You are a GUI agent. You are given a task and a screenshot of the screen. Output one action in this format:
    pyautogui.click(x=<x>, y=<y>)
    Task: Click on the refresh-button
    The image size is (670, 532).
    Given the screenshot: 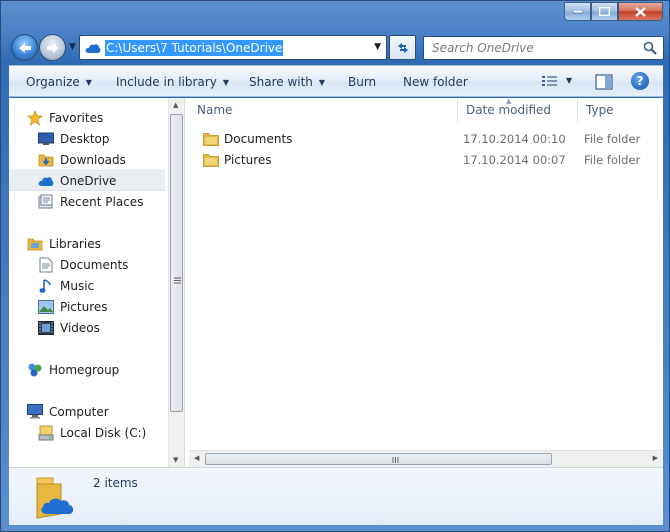 What is the action you would take?
    pyautogui.click(x=402, y=47)
    